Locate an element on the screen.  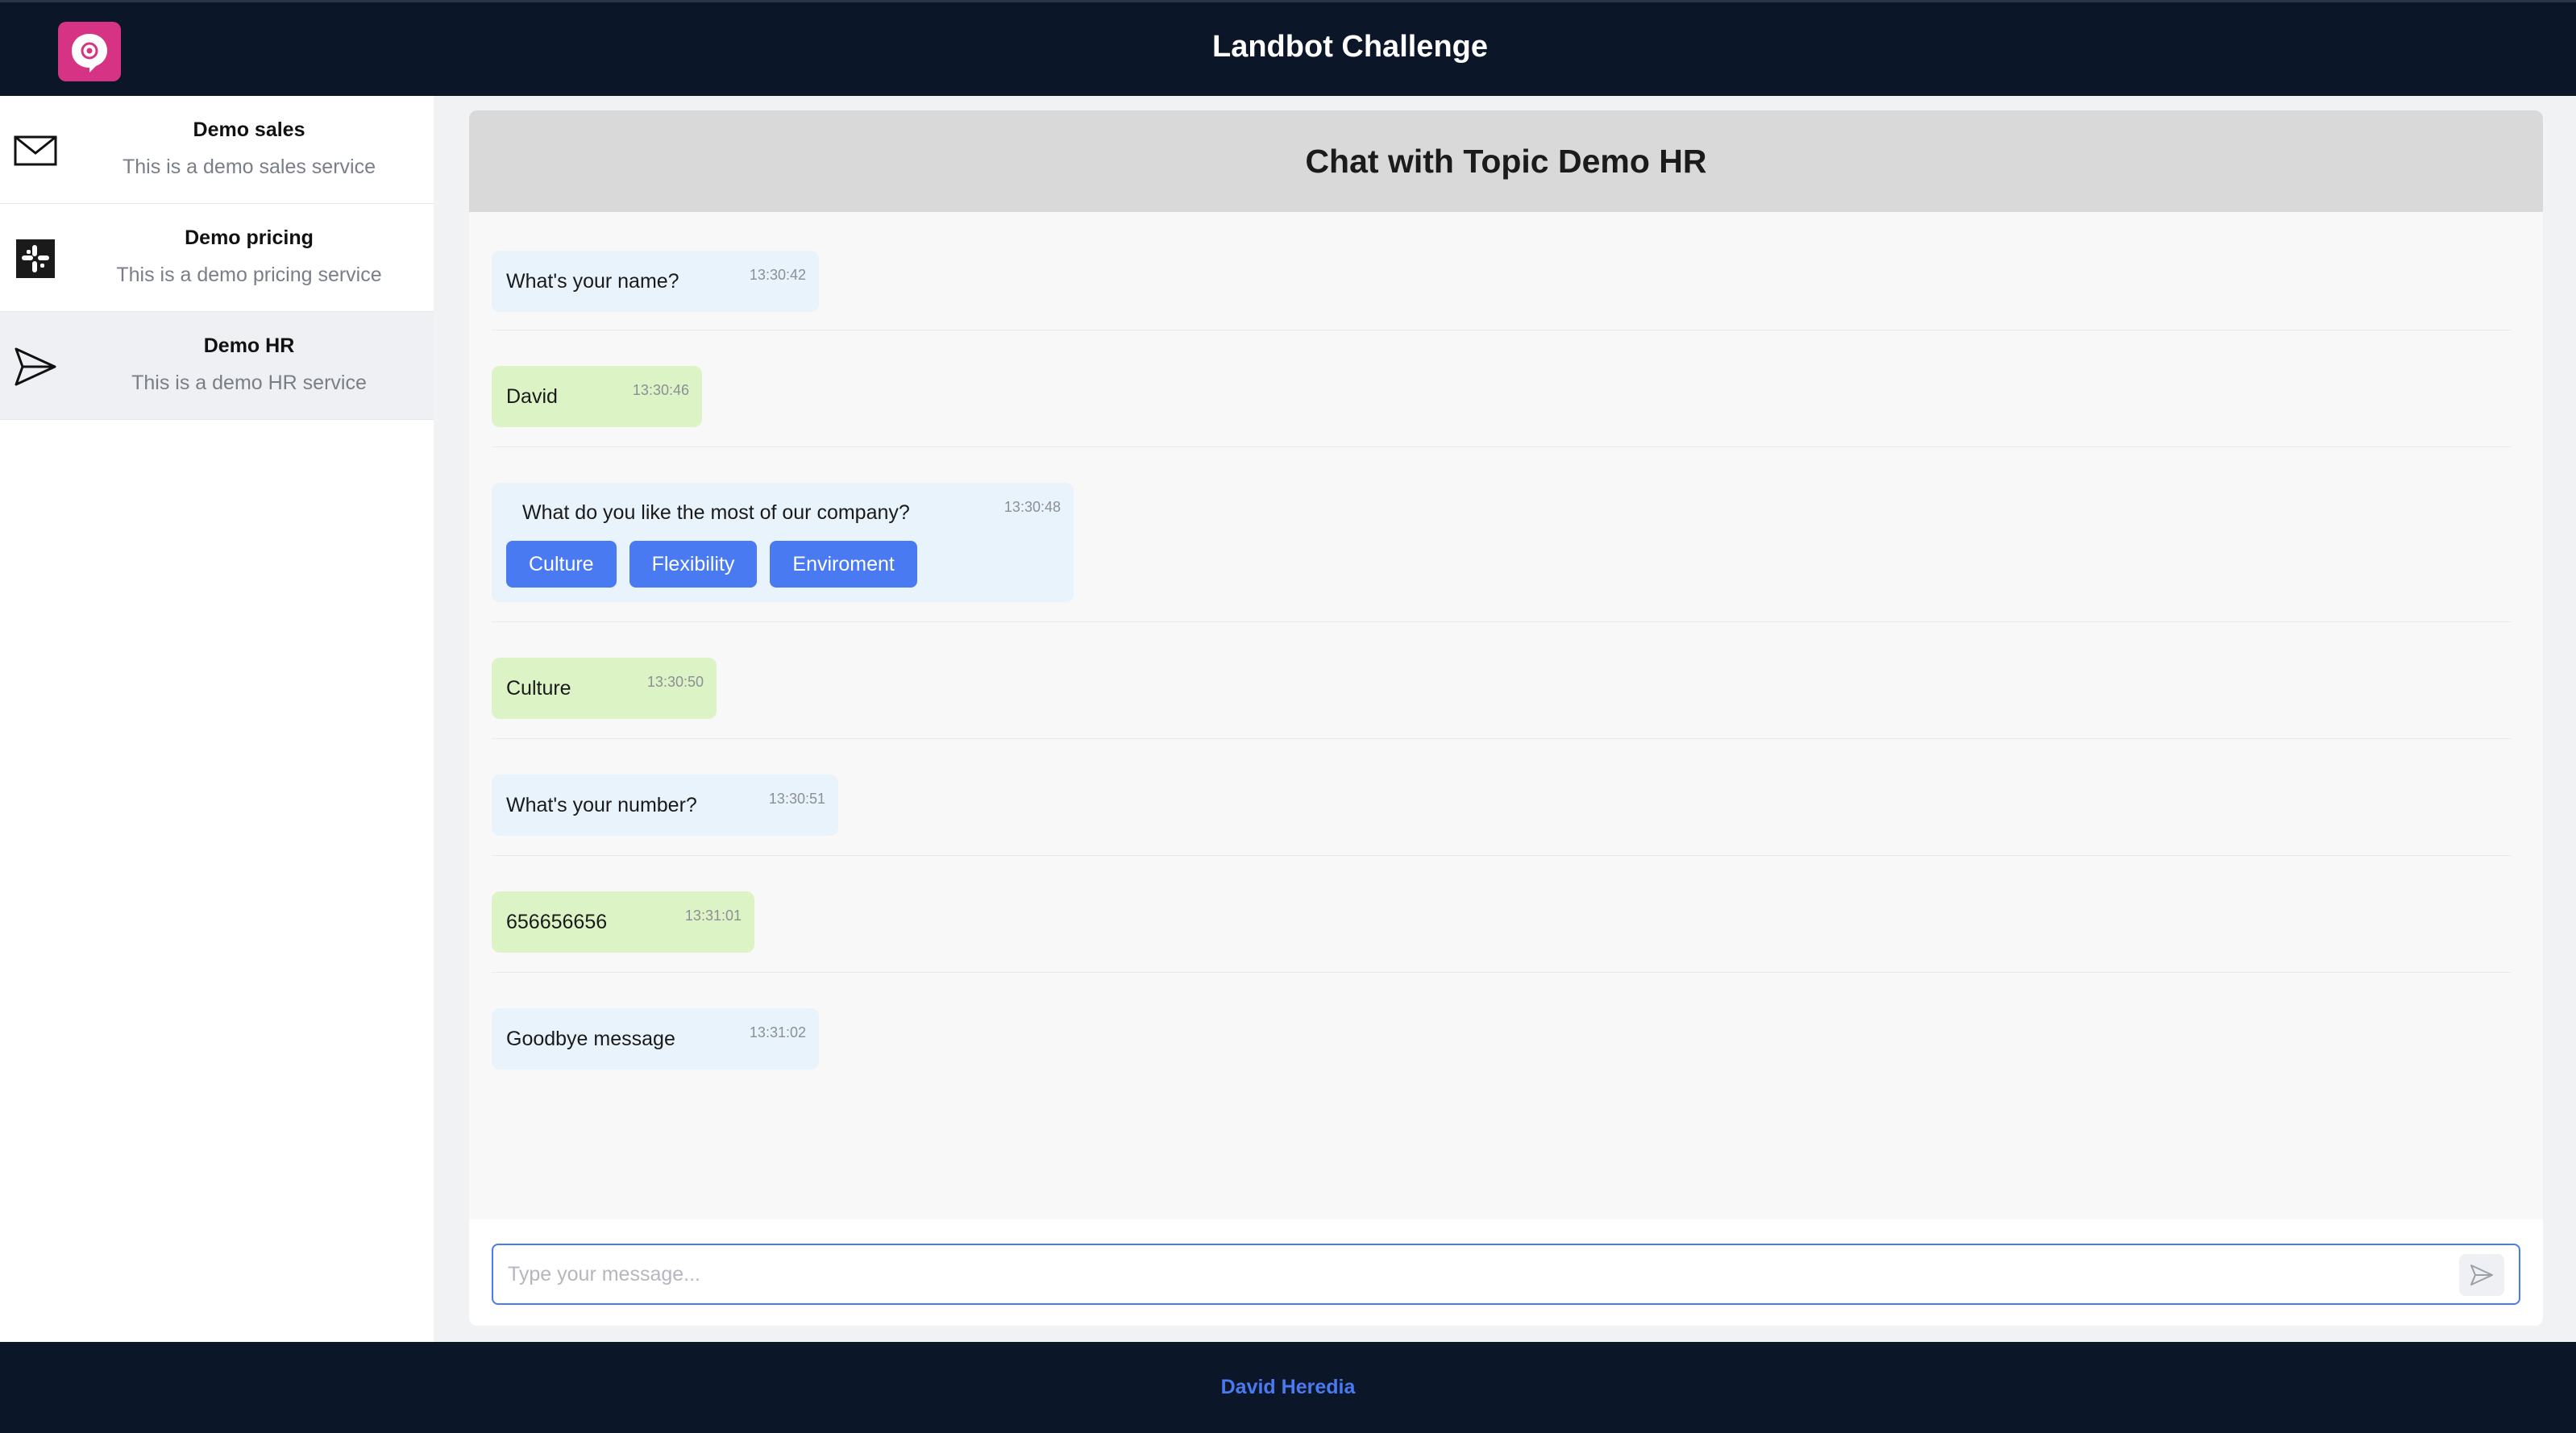
message-time: 13:30:50 is located at coordinates (675, 682).